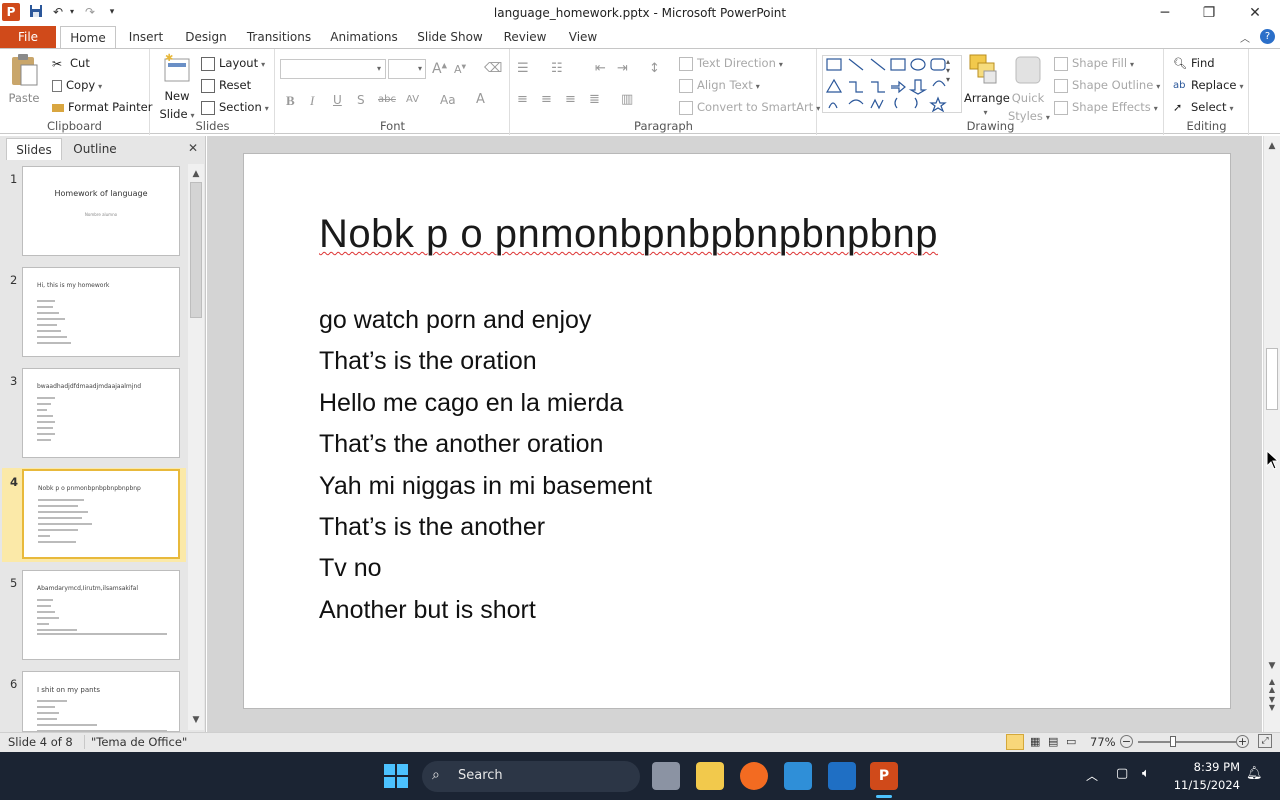 This screenshot has width=1280, height=800. What do you see at coordinates (1209, 767) in the screenshot?
I see `clock-time: 8:39 PM` at bounding box center [1209, 767].